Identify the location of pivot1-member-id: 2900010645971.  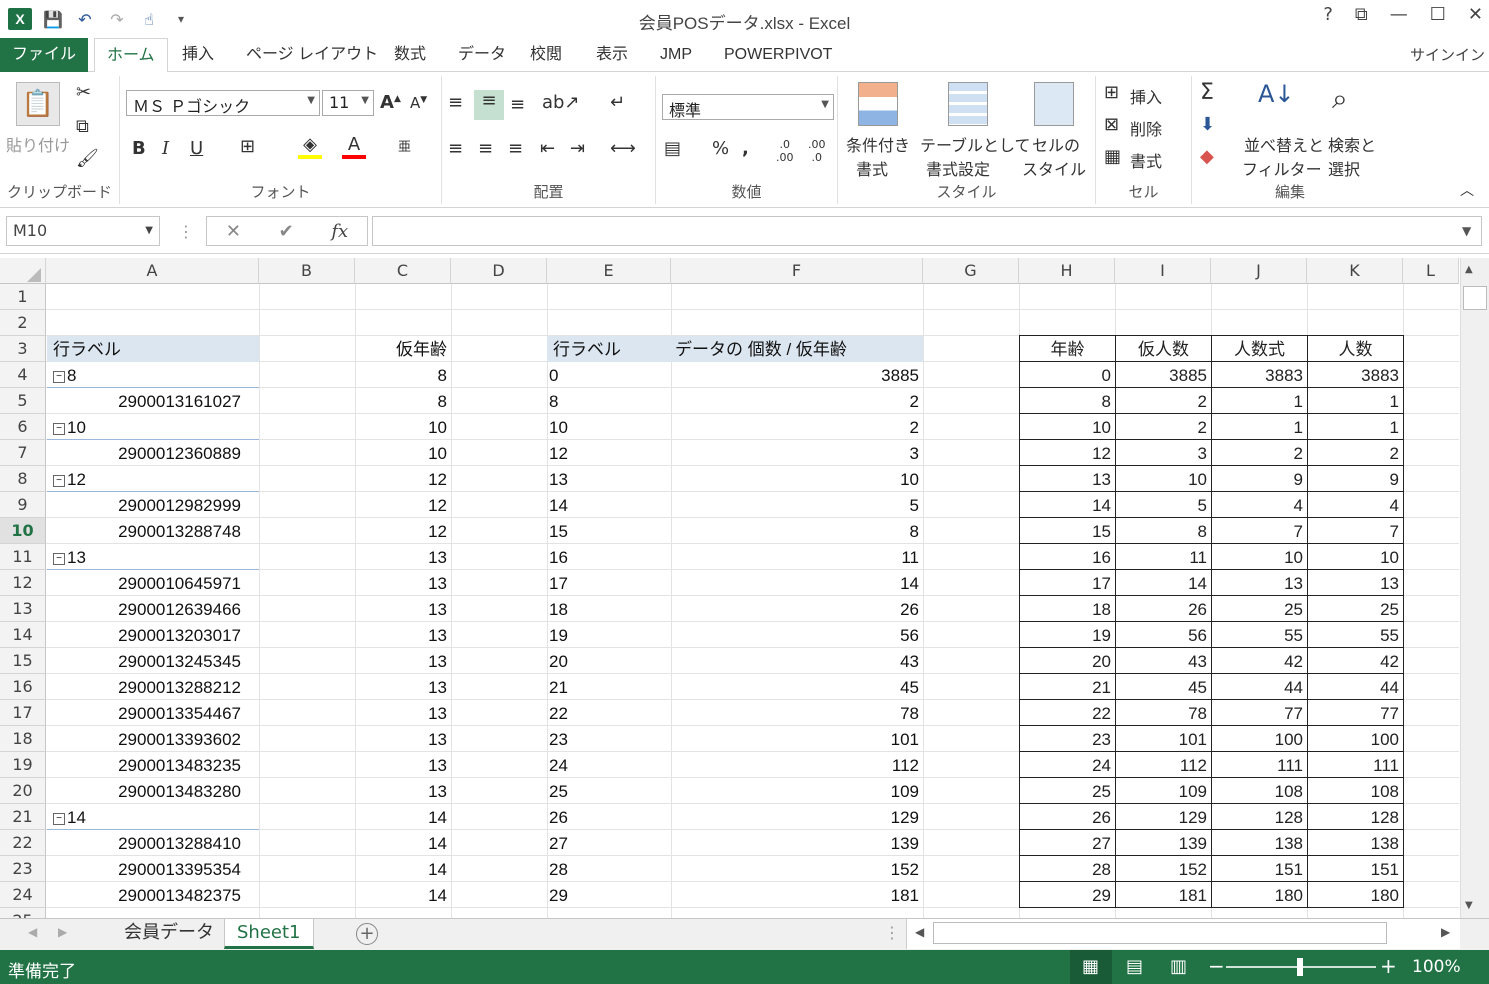
(153, 583).